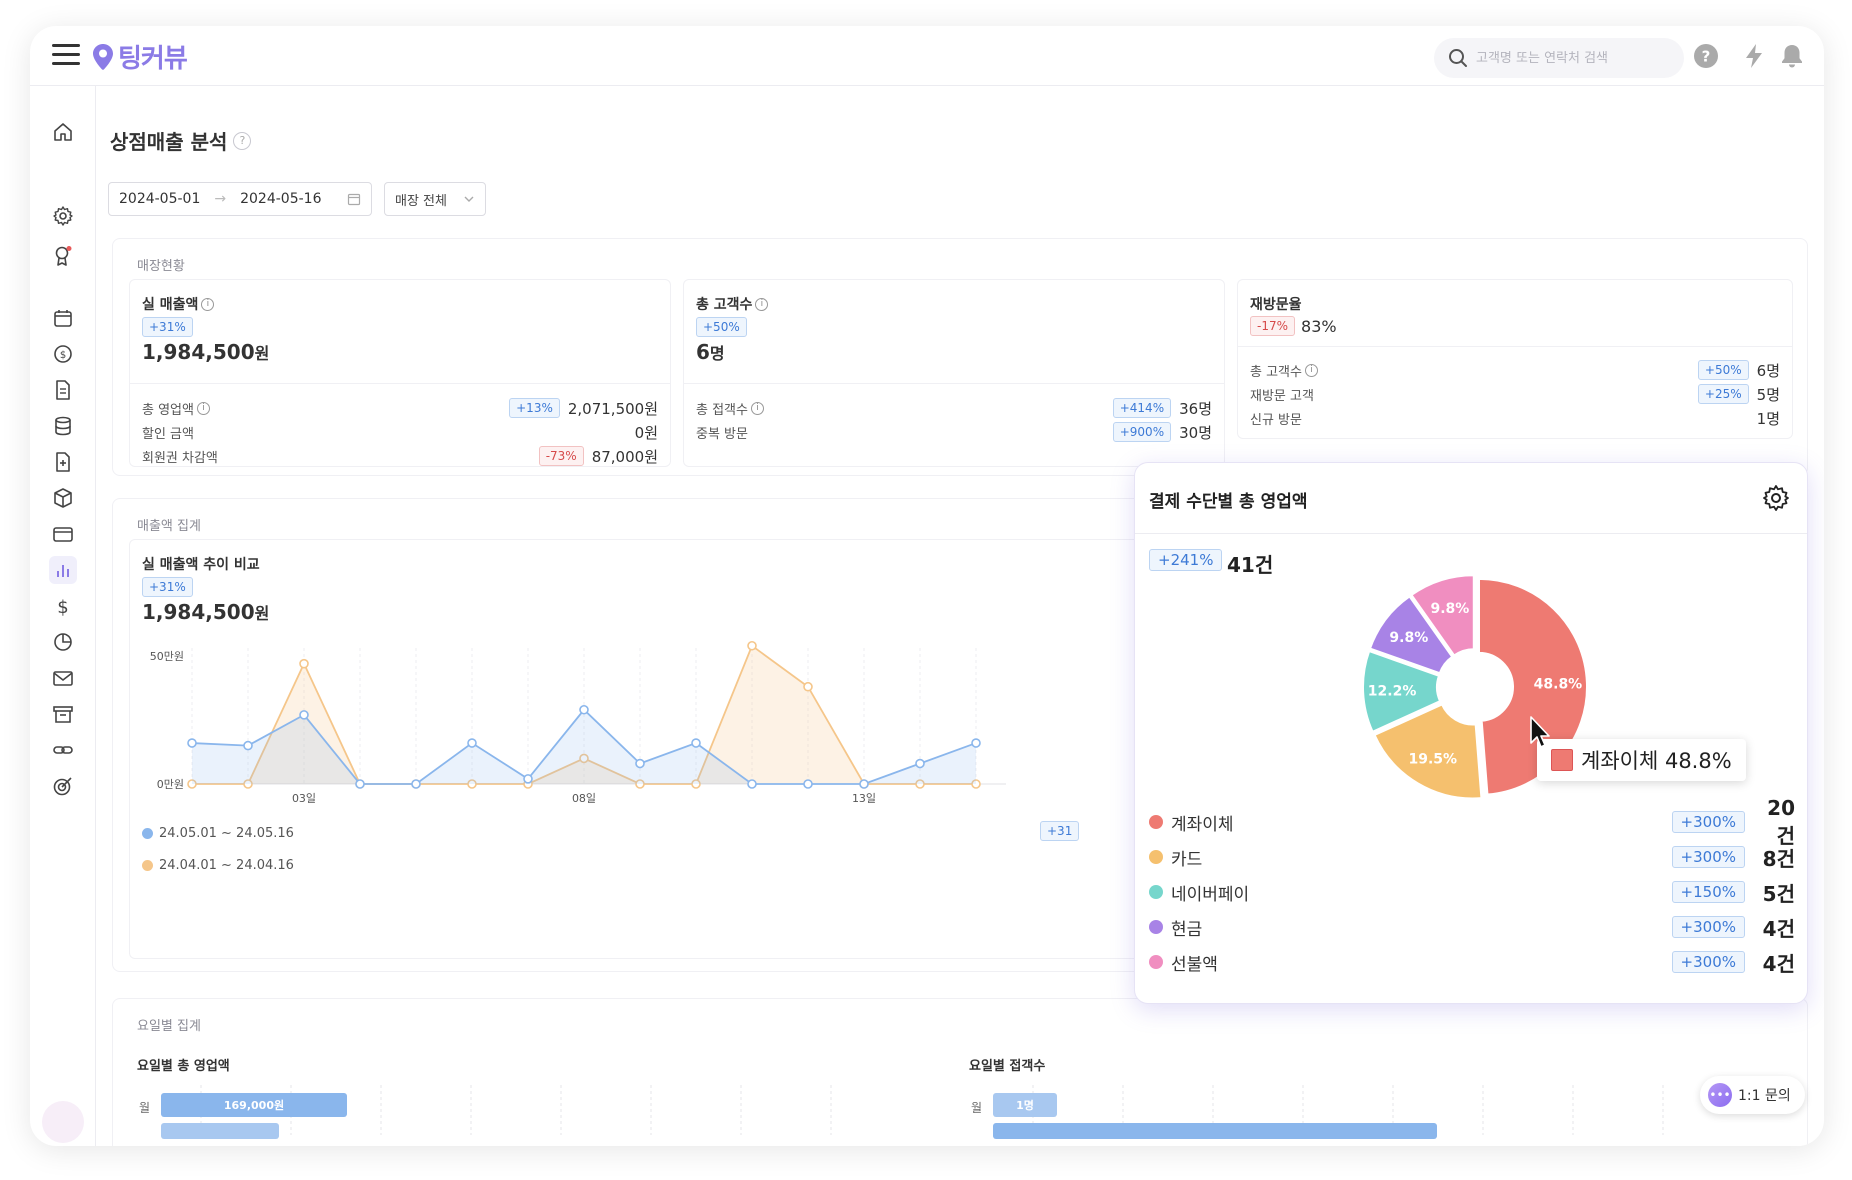  I want to click on payment-row: 네이버페이 +150% 5건, so click(1472, 892).